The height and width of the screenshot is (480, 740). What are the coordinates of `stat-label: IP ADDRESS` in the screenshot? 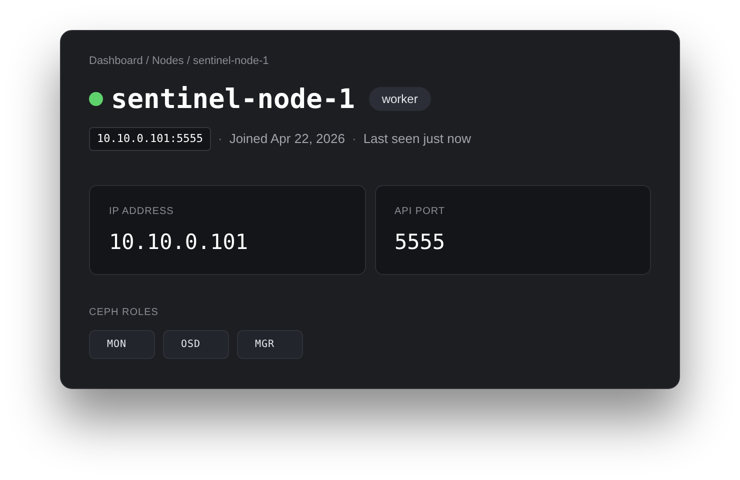 It's located at (142, 212).